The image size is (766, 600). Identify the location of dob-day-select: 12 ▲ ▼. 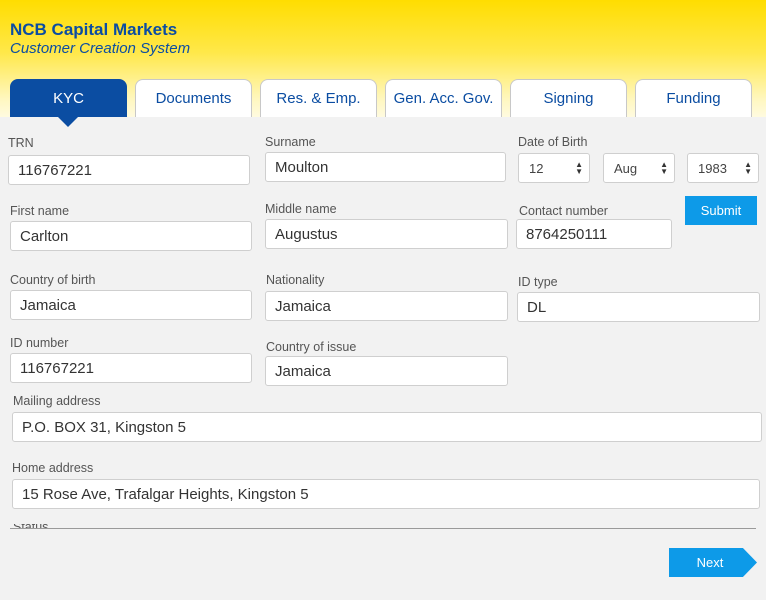
(554, 168).